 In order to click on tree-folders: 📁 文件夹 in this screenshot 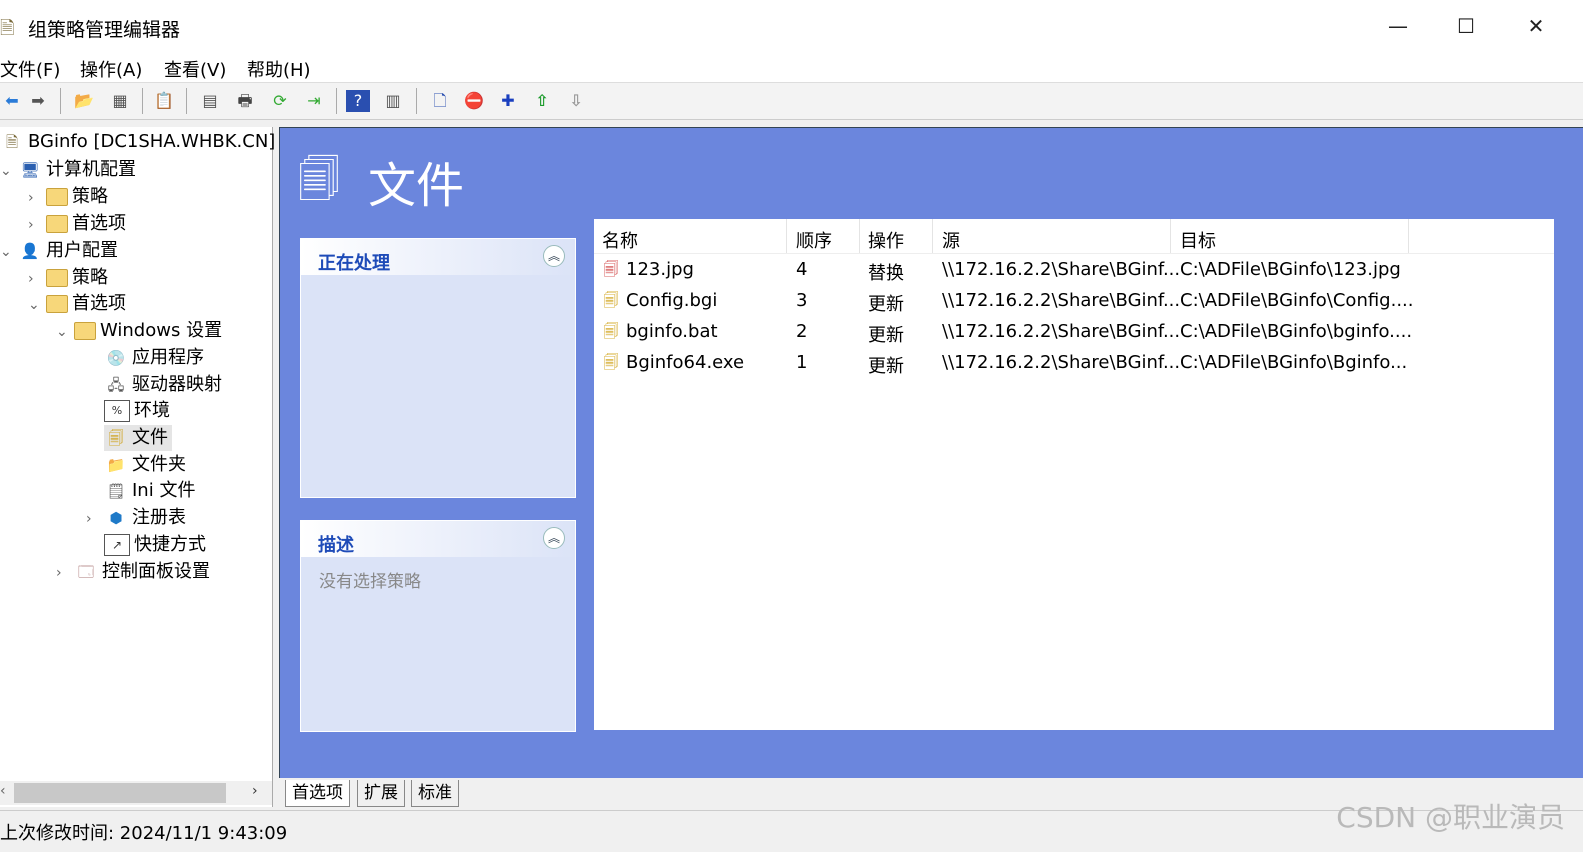, I will do `click(136, 465)`.